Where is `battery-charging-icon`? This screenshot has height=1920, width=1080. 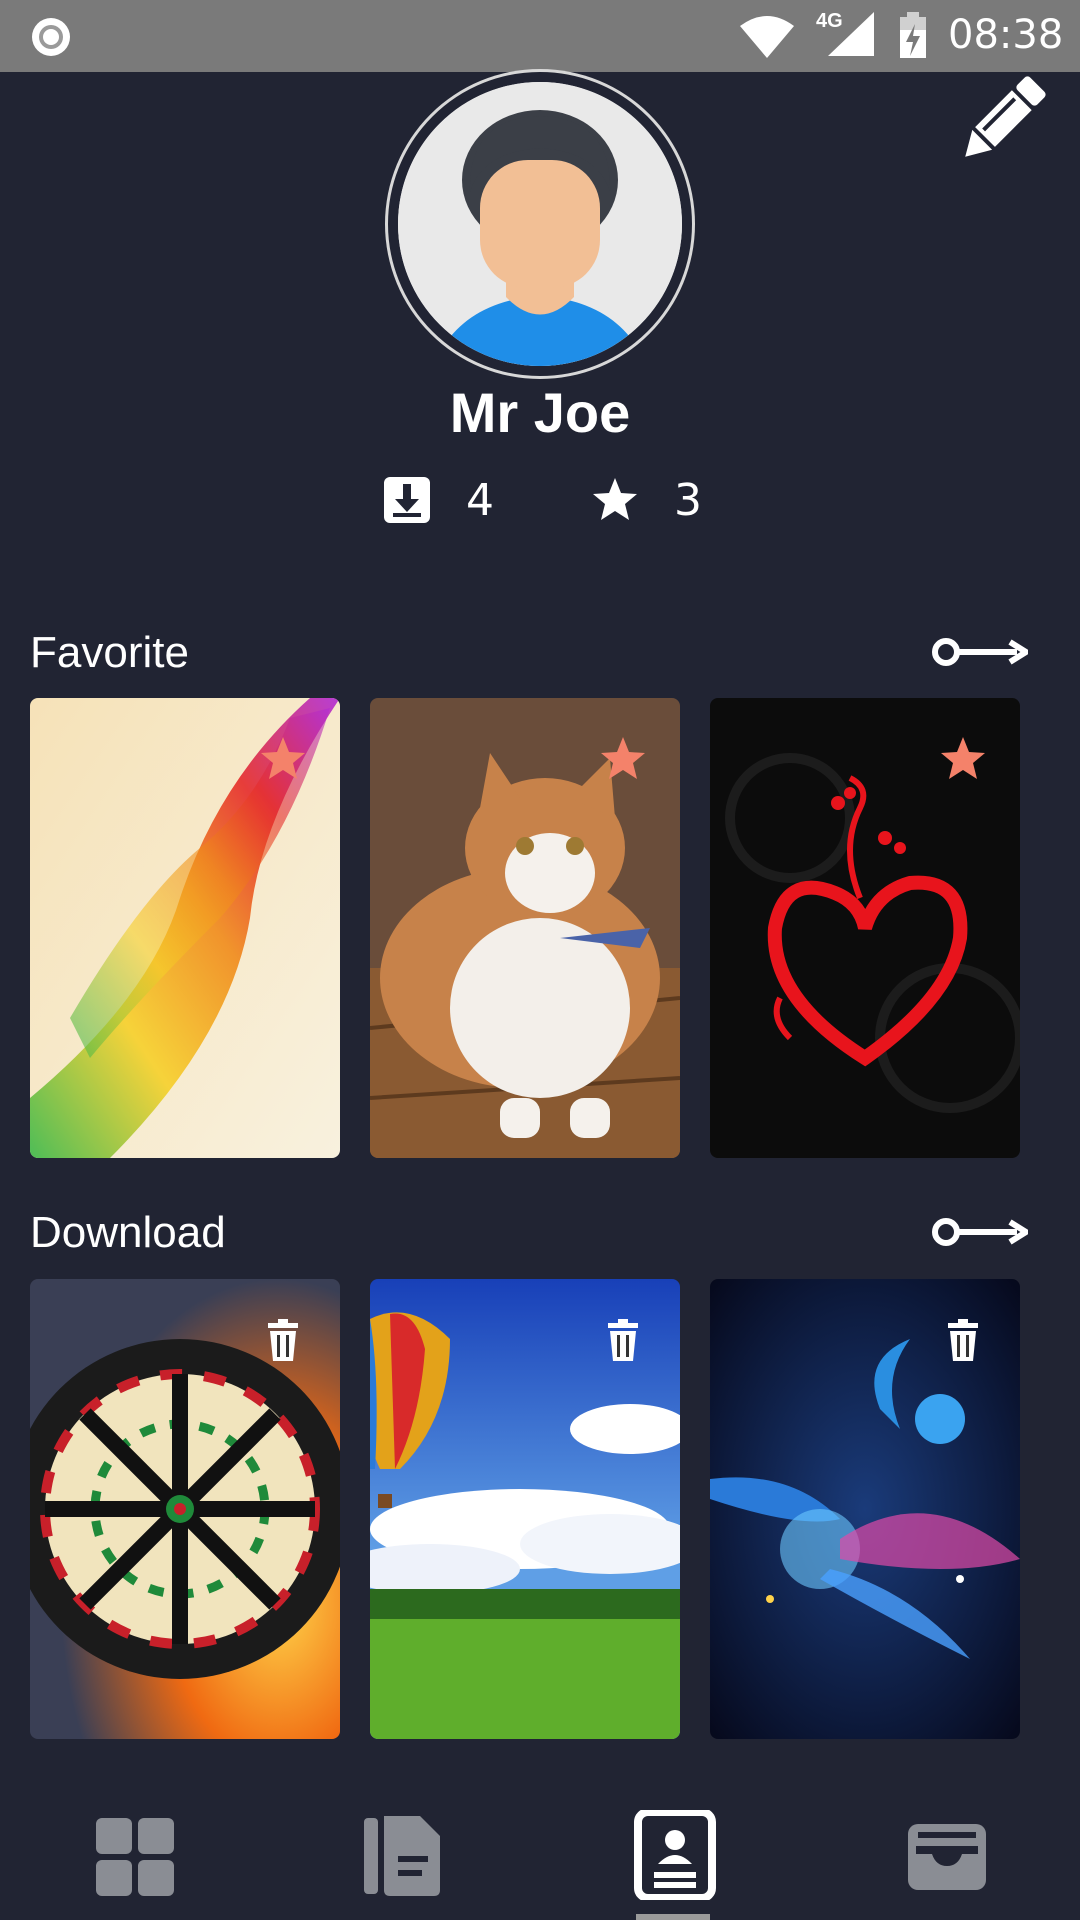
battery-charging-icon is located at coordinates (913, 35).